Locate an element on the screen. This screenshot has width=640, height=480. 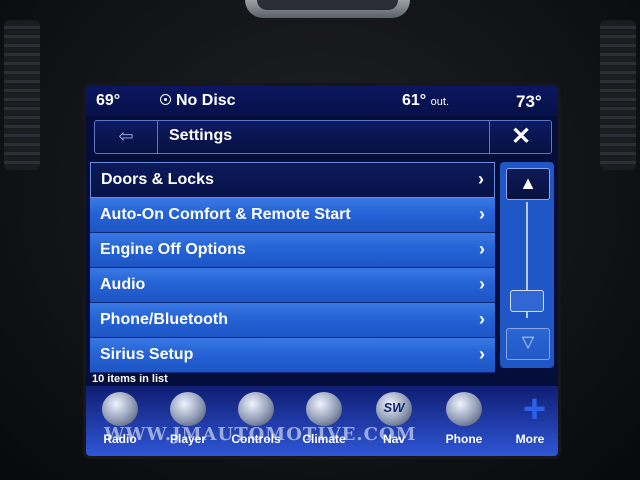
scroll-up-button: ▲ is located at coordinates (528, 184).